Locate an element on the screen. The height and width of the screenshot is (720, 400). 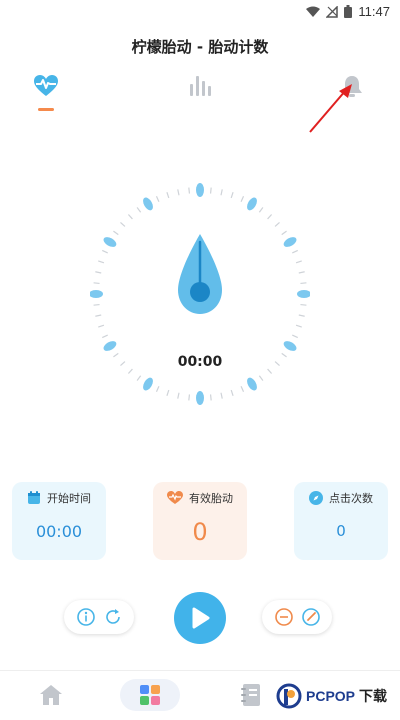
compass-icon is located at coordinates (316, 498).